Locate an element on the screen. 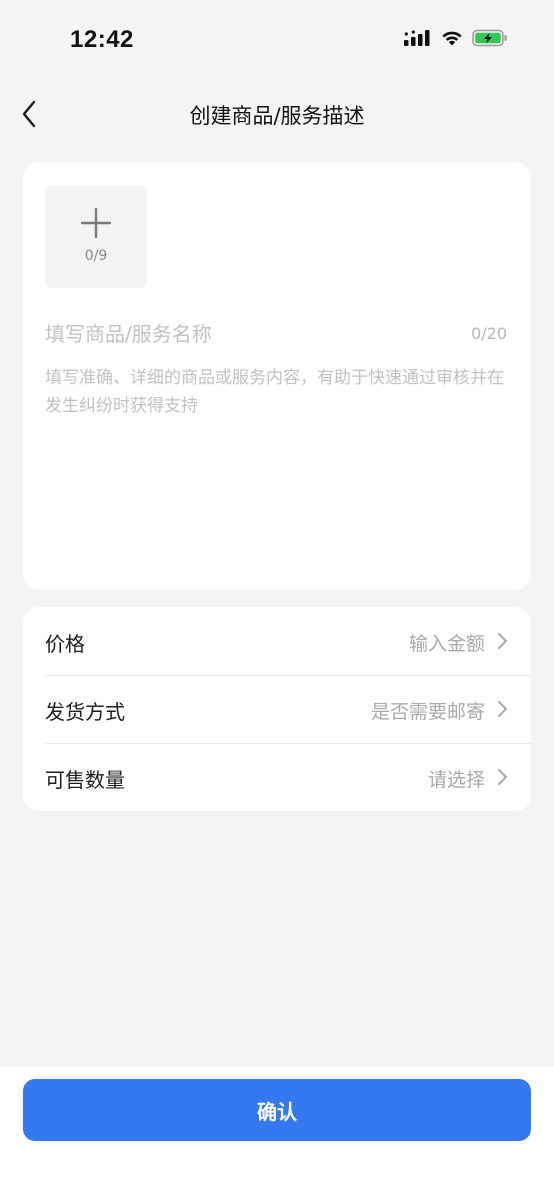 This screenshot has width=554, height=1200. plus-icon is located at coordinates (96, 223).